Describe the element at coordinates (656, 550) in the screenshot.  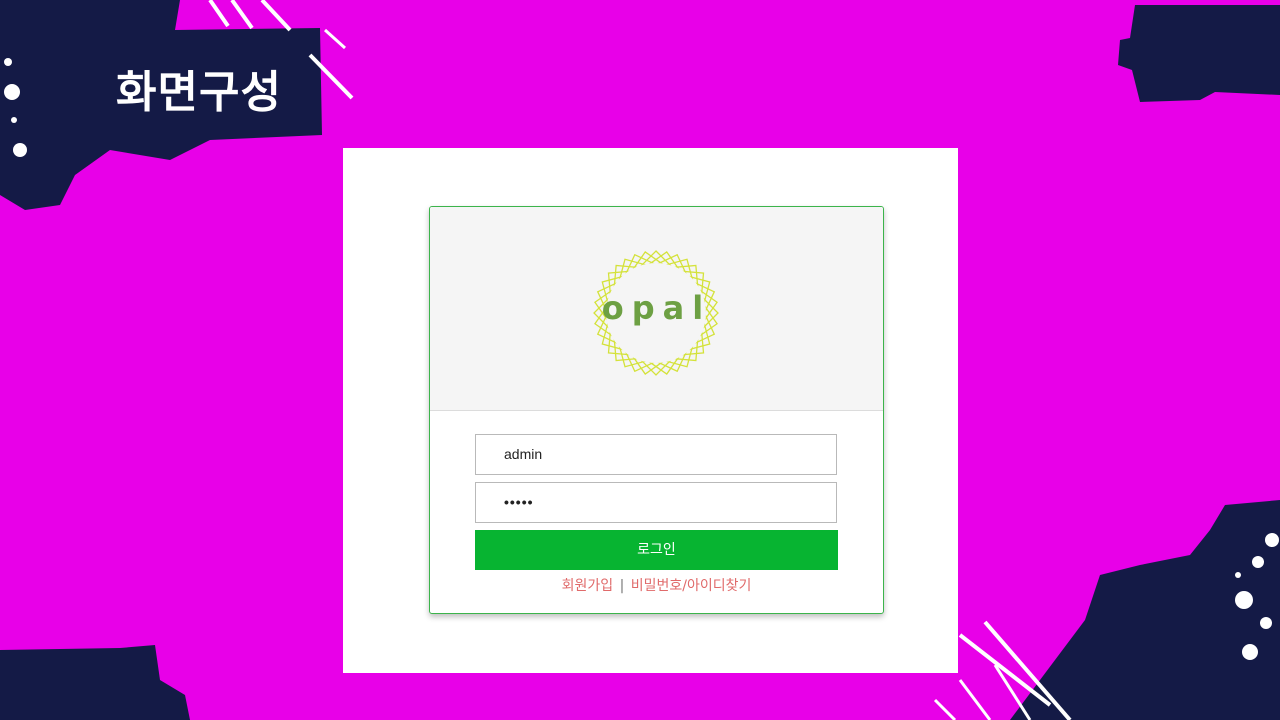
I see `login-button: 로그인` at that location.